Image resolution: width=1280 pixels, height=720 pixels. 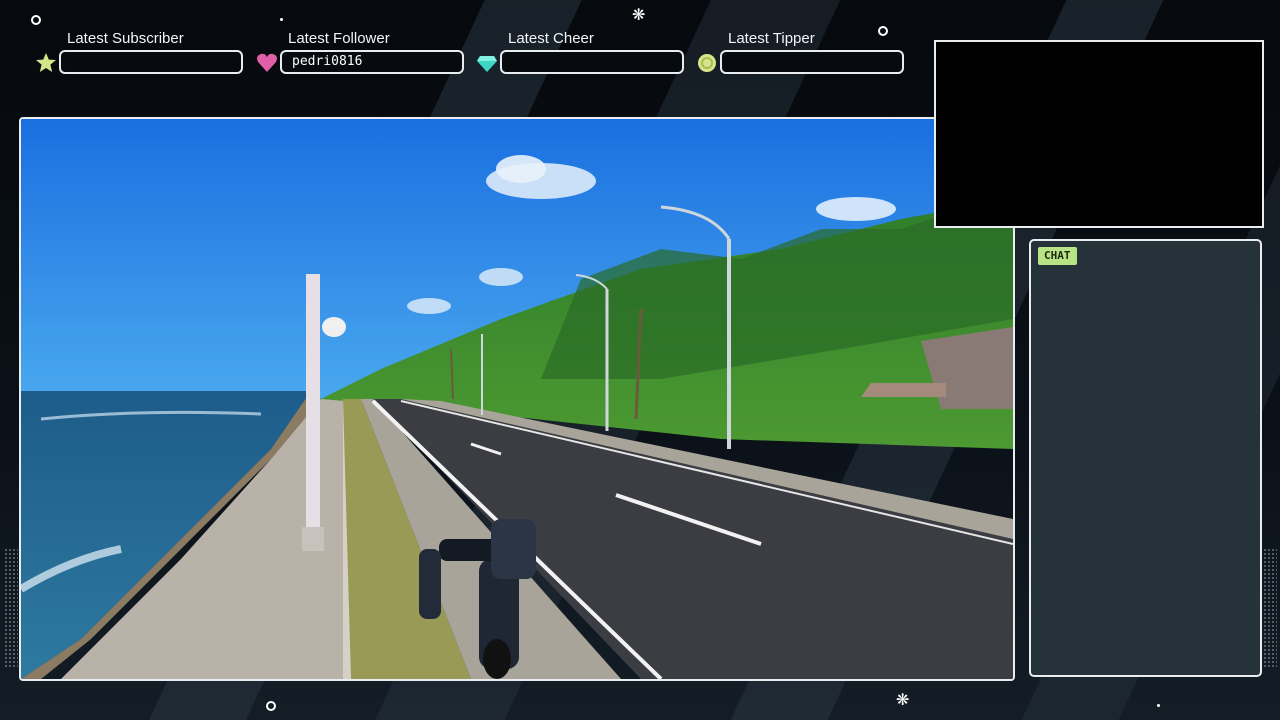 What do you see at coordinates (812, 62) in the screenshot?
I see `latest-tipper-value` at bounding box center [812, 62].